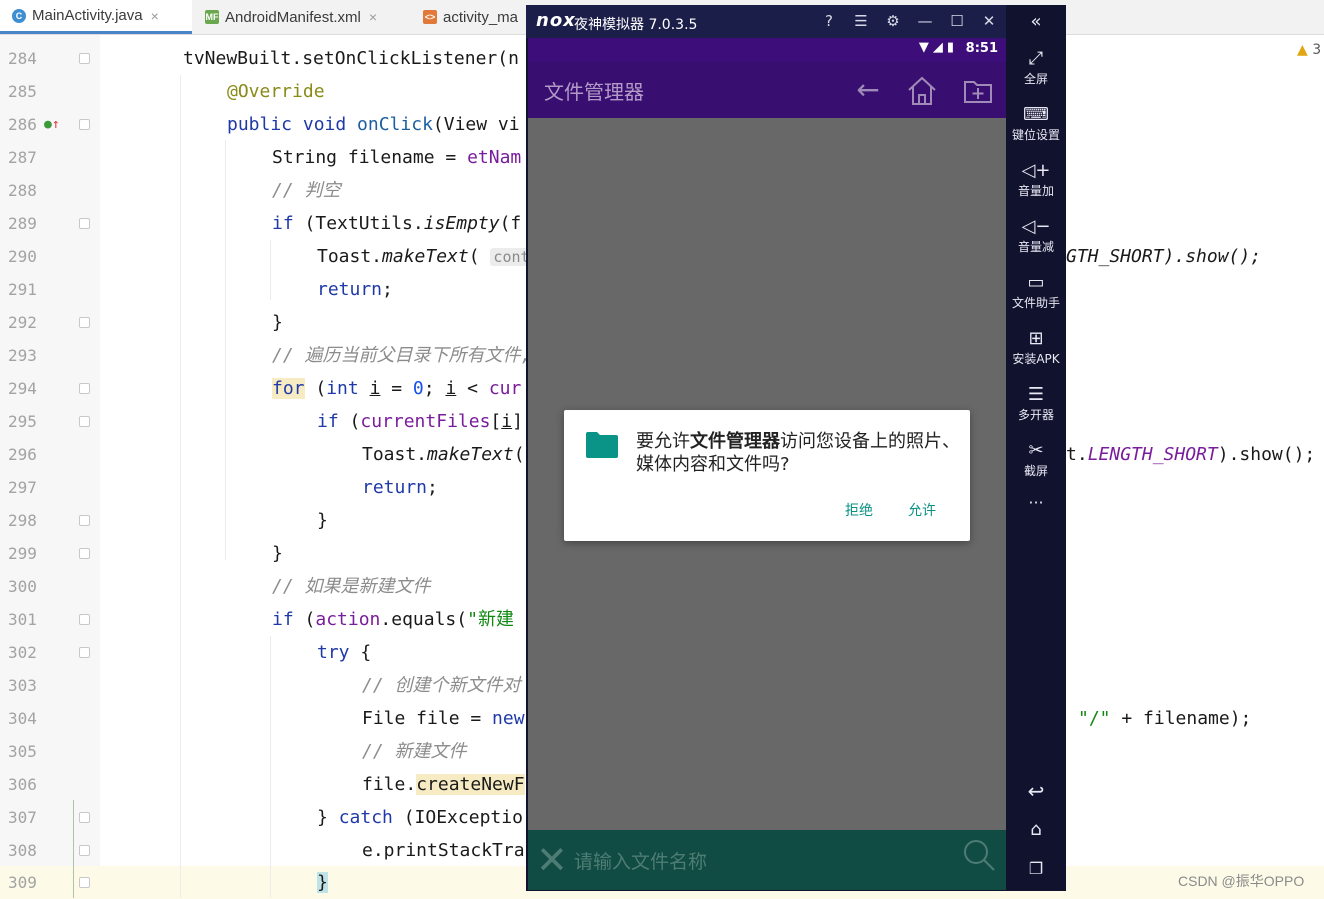 Image resolution: width=1324 pixels, height=899 pixels. Describe the element at coordinates (22, 586) in the screenshot. I see `line-number: 300` at that location.